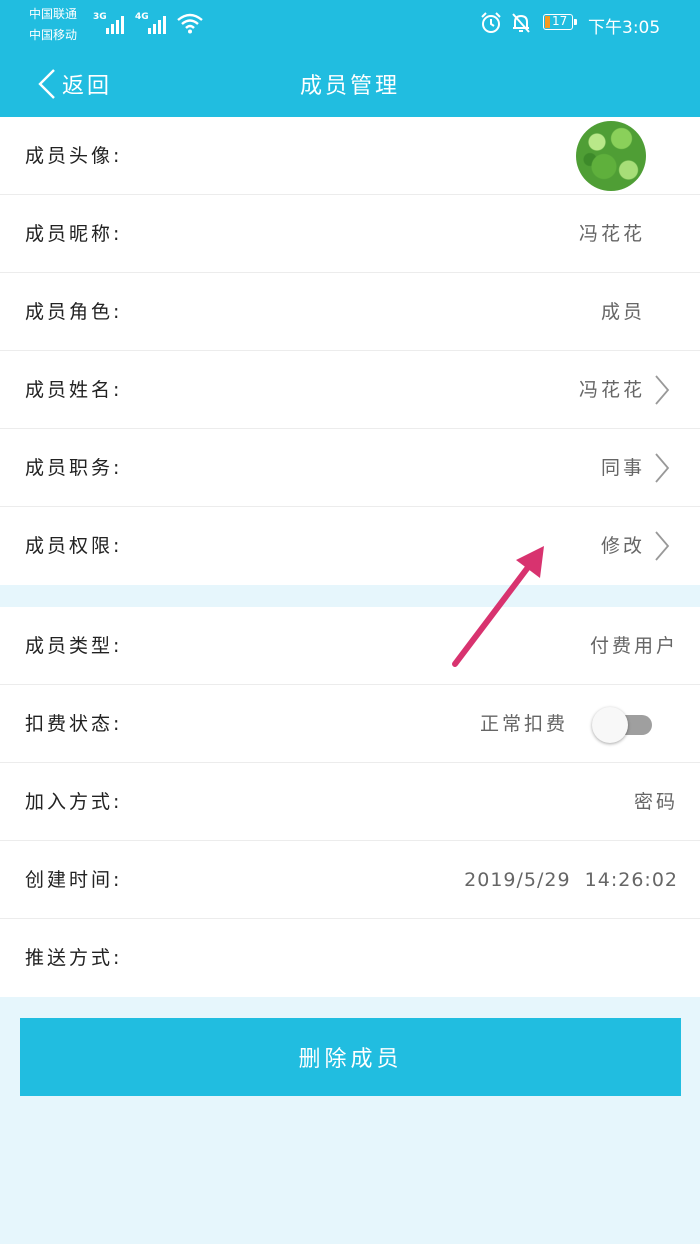 The height and width of the screenshot is (1244, 700). I want to click on row-label: 成员职务:, so click(74, 468).